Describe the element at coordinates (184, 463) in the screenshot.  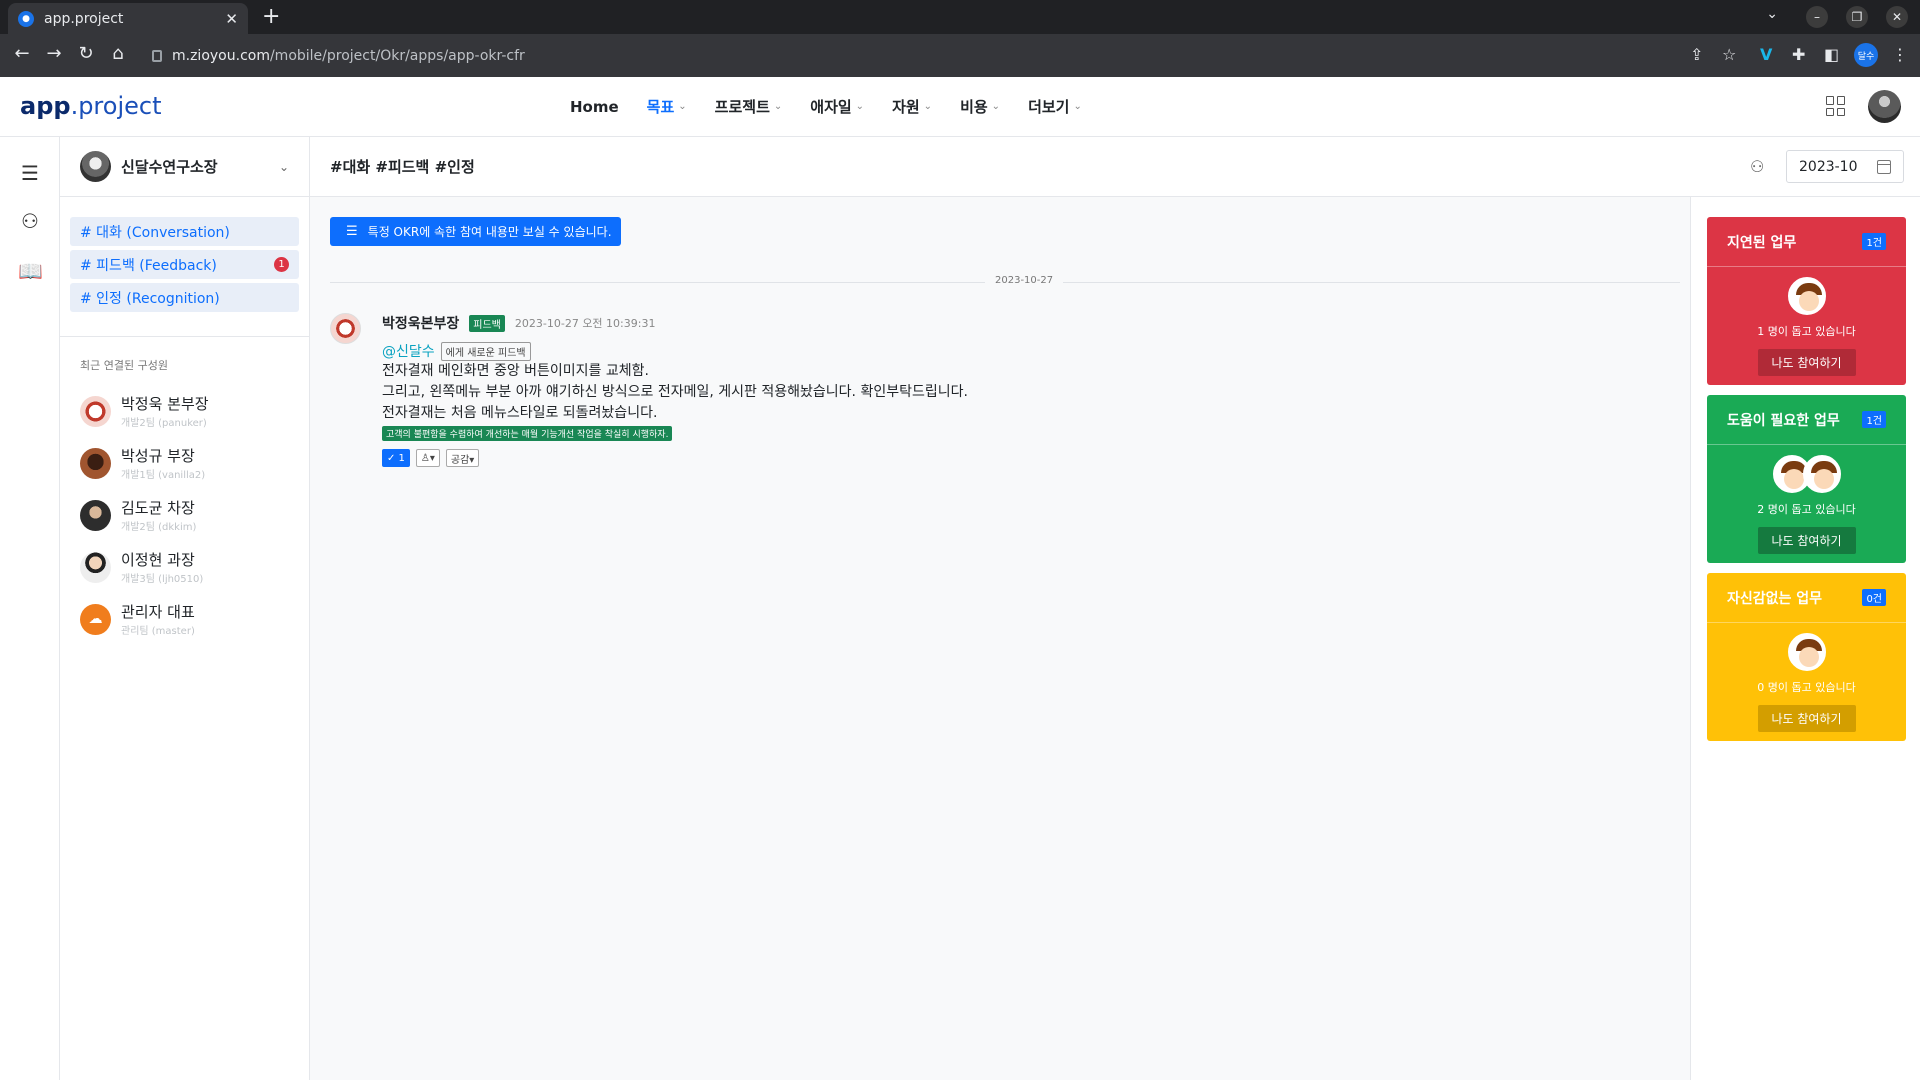
I see `member-item: 박성규 부장 개발1팀 (vanilla2)` at that location.